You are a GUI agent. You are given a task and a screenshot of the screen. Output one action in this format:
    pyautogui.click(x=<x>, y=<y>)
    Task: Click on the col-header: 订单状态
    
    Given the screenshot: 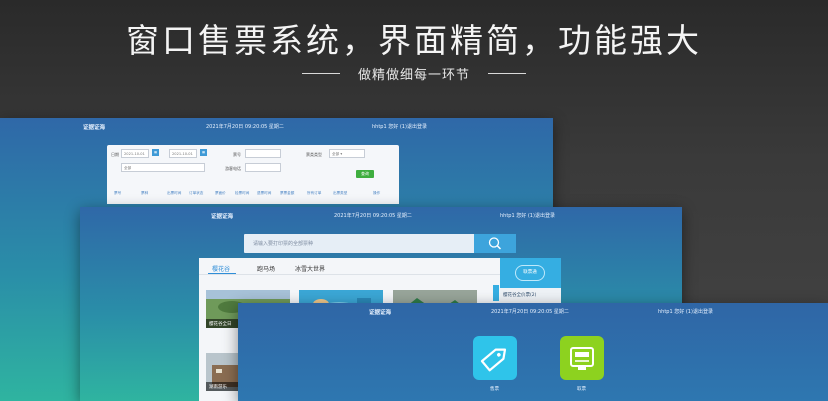 What is the action you would take?
    pyautogui.click(x=196, y=193)
    